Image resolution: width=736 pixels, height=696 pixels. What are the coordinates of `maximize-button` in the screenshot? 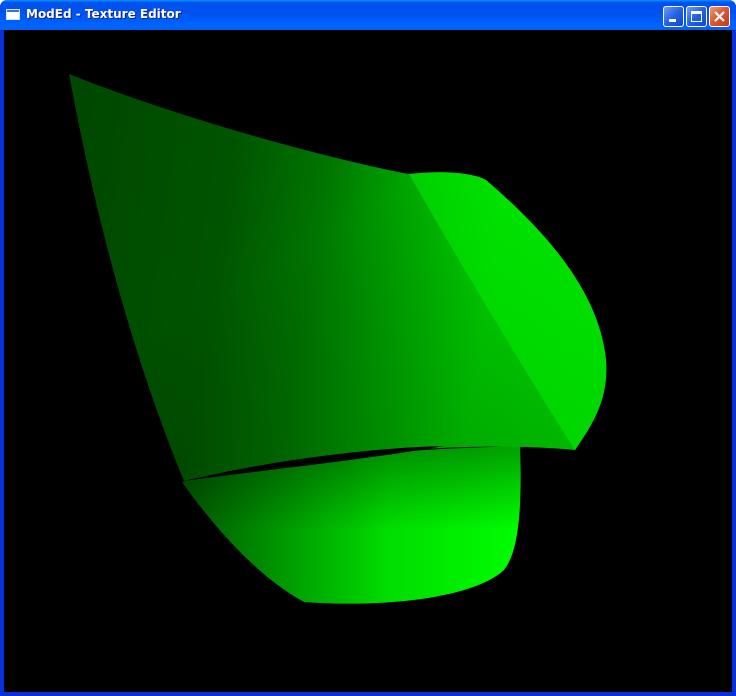 It's located at (696, 16).